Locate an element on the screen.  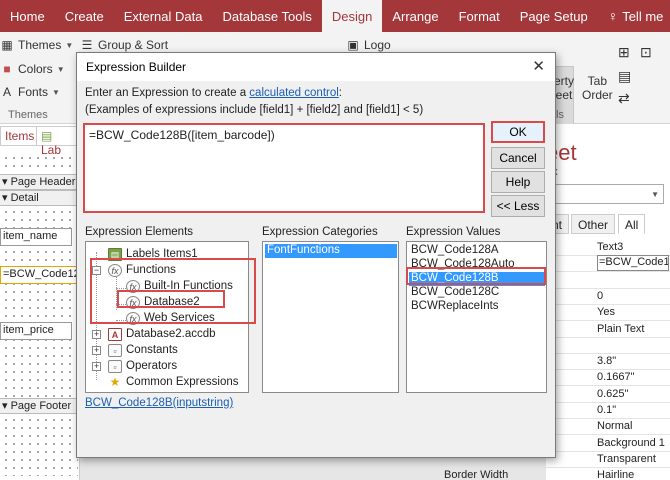
value-item-selected: BCW_Code128B is located at coordinates (477, 279).